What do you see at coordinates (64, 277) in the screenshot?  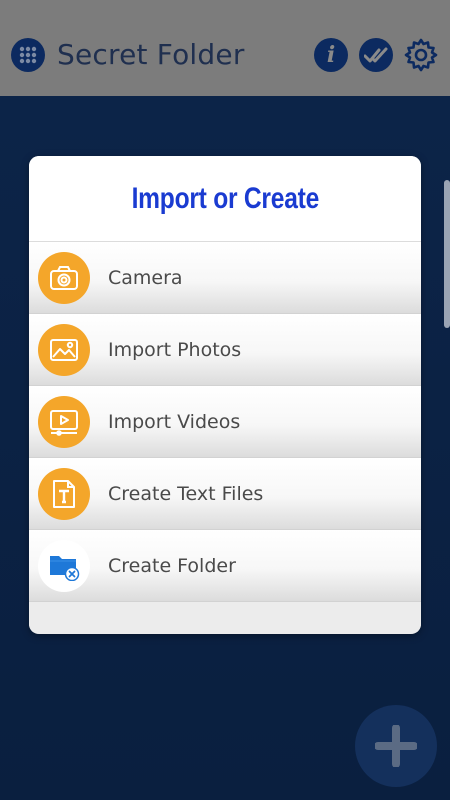 I see `camera-icon` at bounding box center [64, 277].